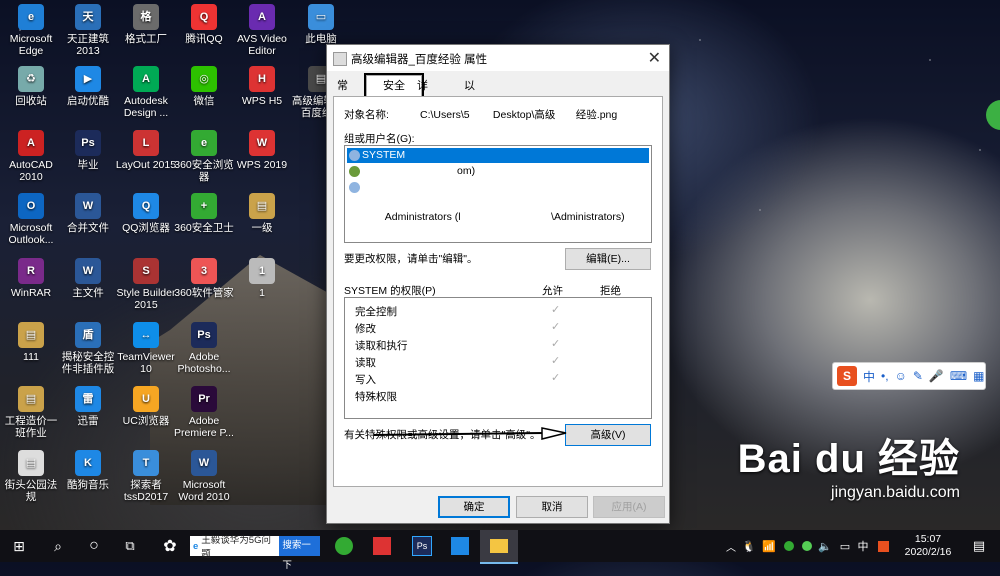 The width and height of the screenshot is (1000, 576). What do you see at coordinates (885, 376) in the screenshot?
I see `punctuation-icon: •,` at bounding box center [885, 376].